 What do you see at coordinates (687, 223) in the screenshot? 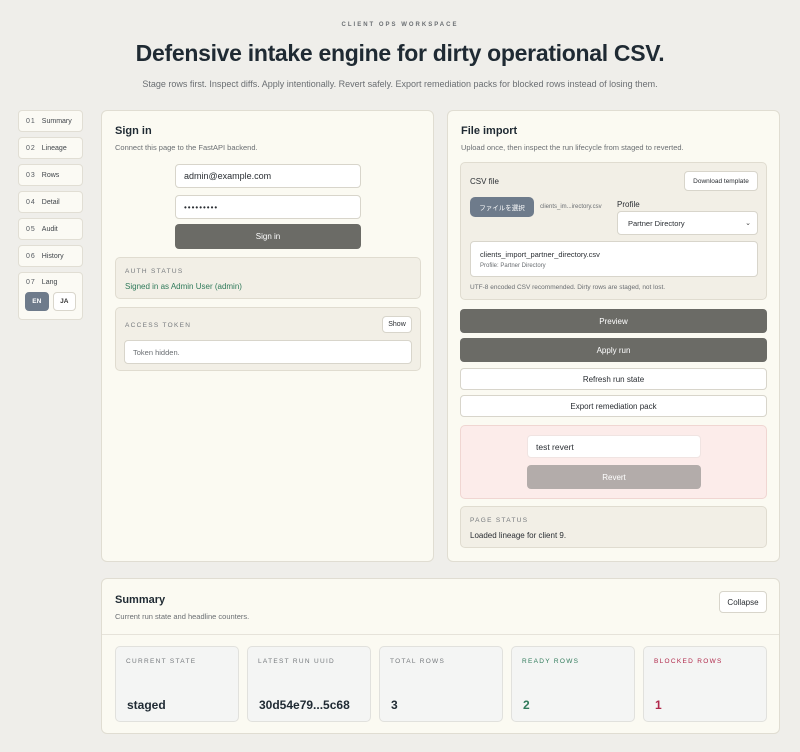
I see `profile-select: Partner Directory ⌄` at bounding box center [687, 223].